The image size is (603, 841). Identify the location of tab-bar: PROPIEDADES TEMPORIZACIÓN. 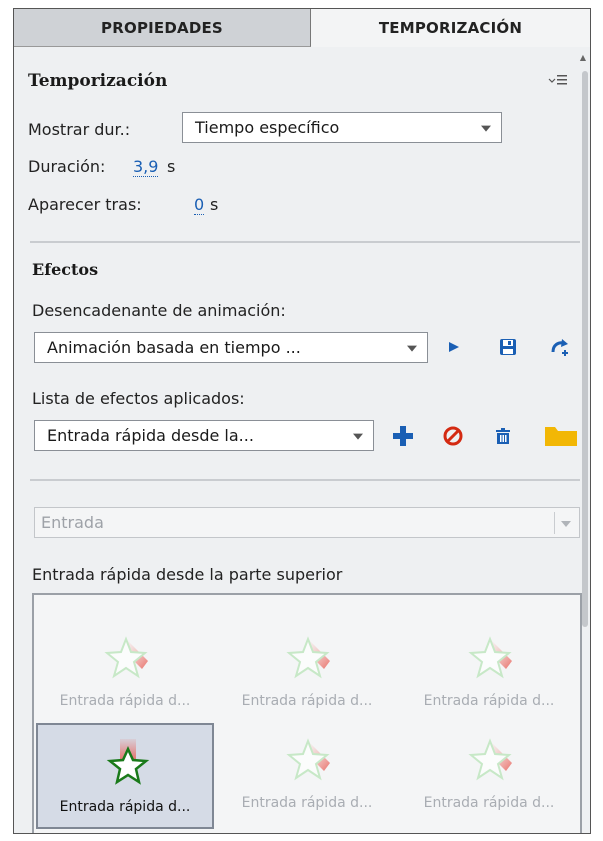
(302, 28).